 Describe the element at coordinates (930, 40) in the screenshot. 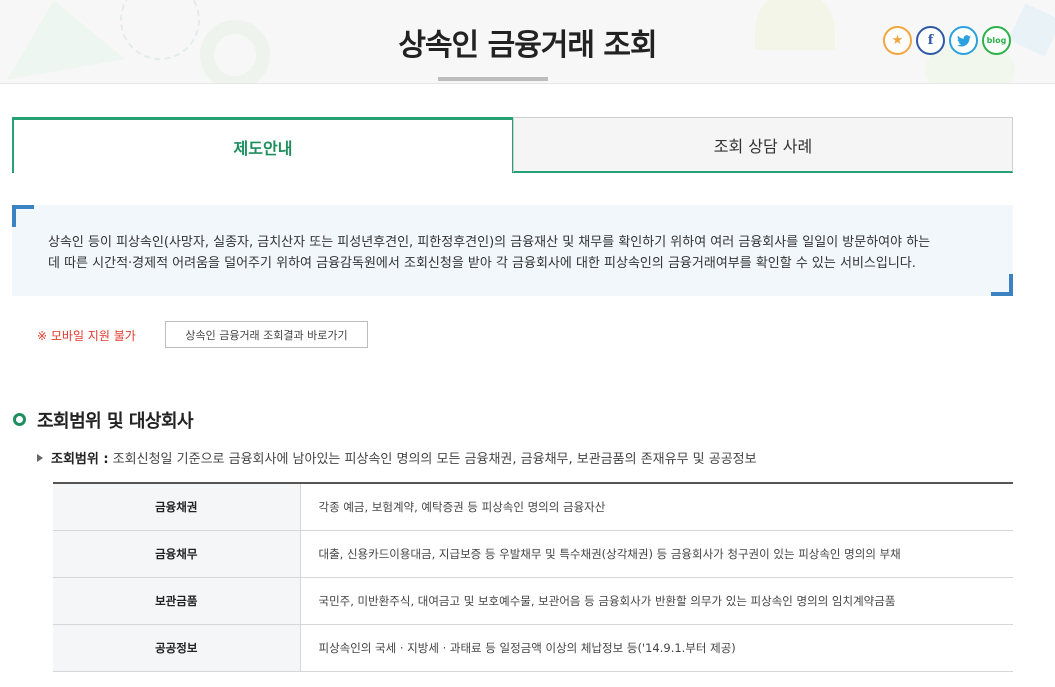

I see `facebook-icon: f` at that location.